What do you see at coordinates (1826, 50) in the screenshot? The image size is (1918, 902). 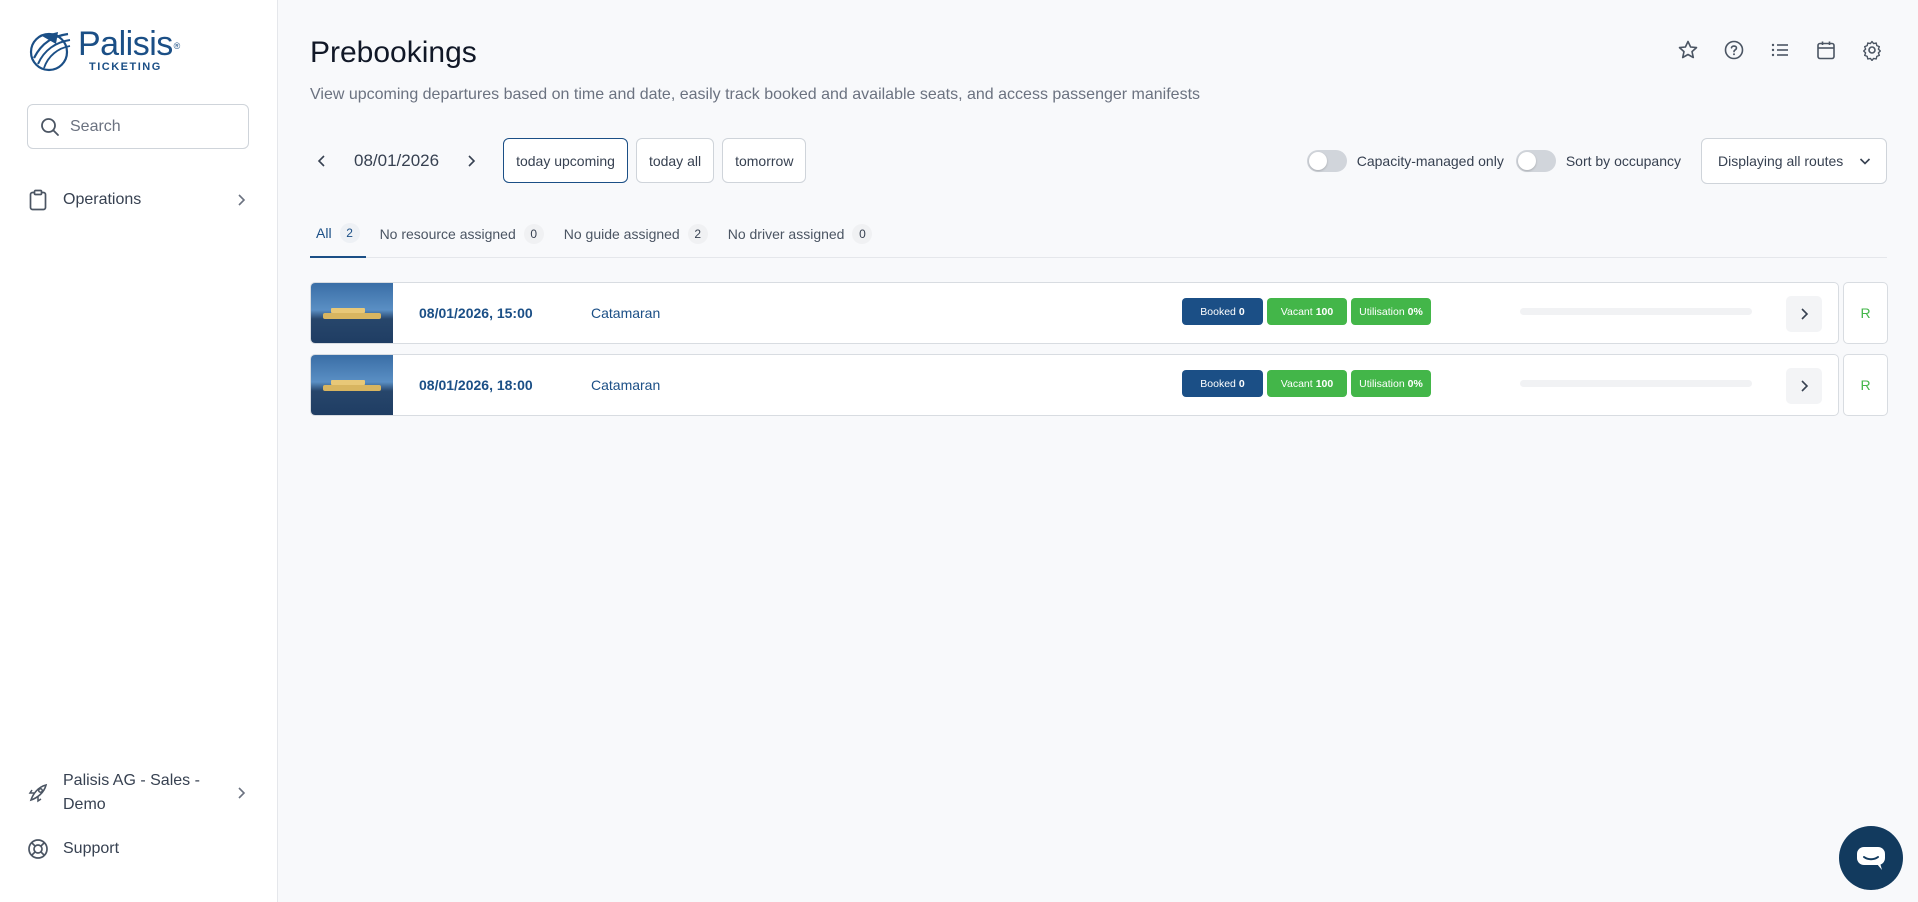 I see `calendar-icon` at bounding box center [1826, 50].